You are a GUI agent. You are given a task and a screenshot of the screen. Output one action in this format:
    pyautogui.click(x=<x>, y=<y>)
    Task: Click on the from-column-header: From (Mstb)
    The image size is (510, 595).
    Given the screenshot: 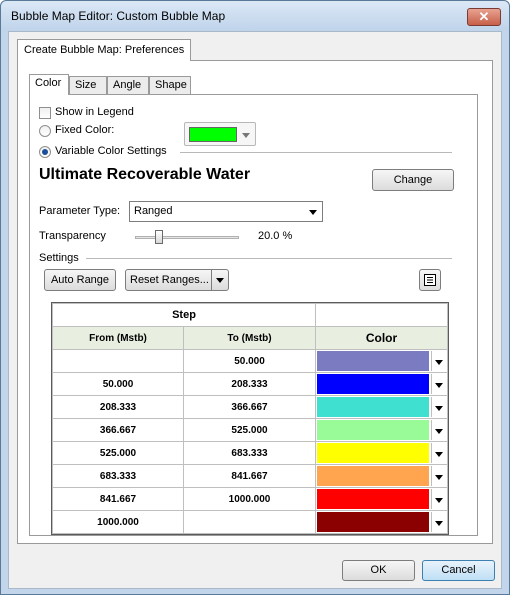 What is the action you would take?
    pyautogui.click(x=118, y=338)
    